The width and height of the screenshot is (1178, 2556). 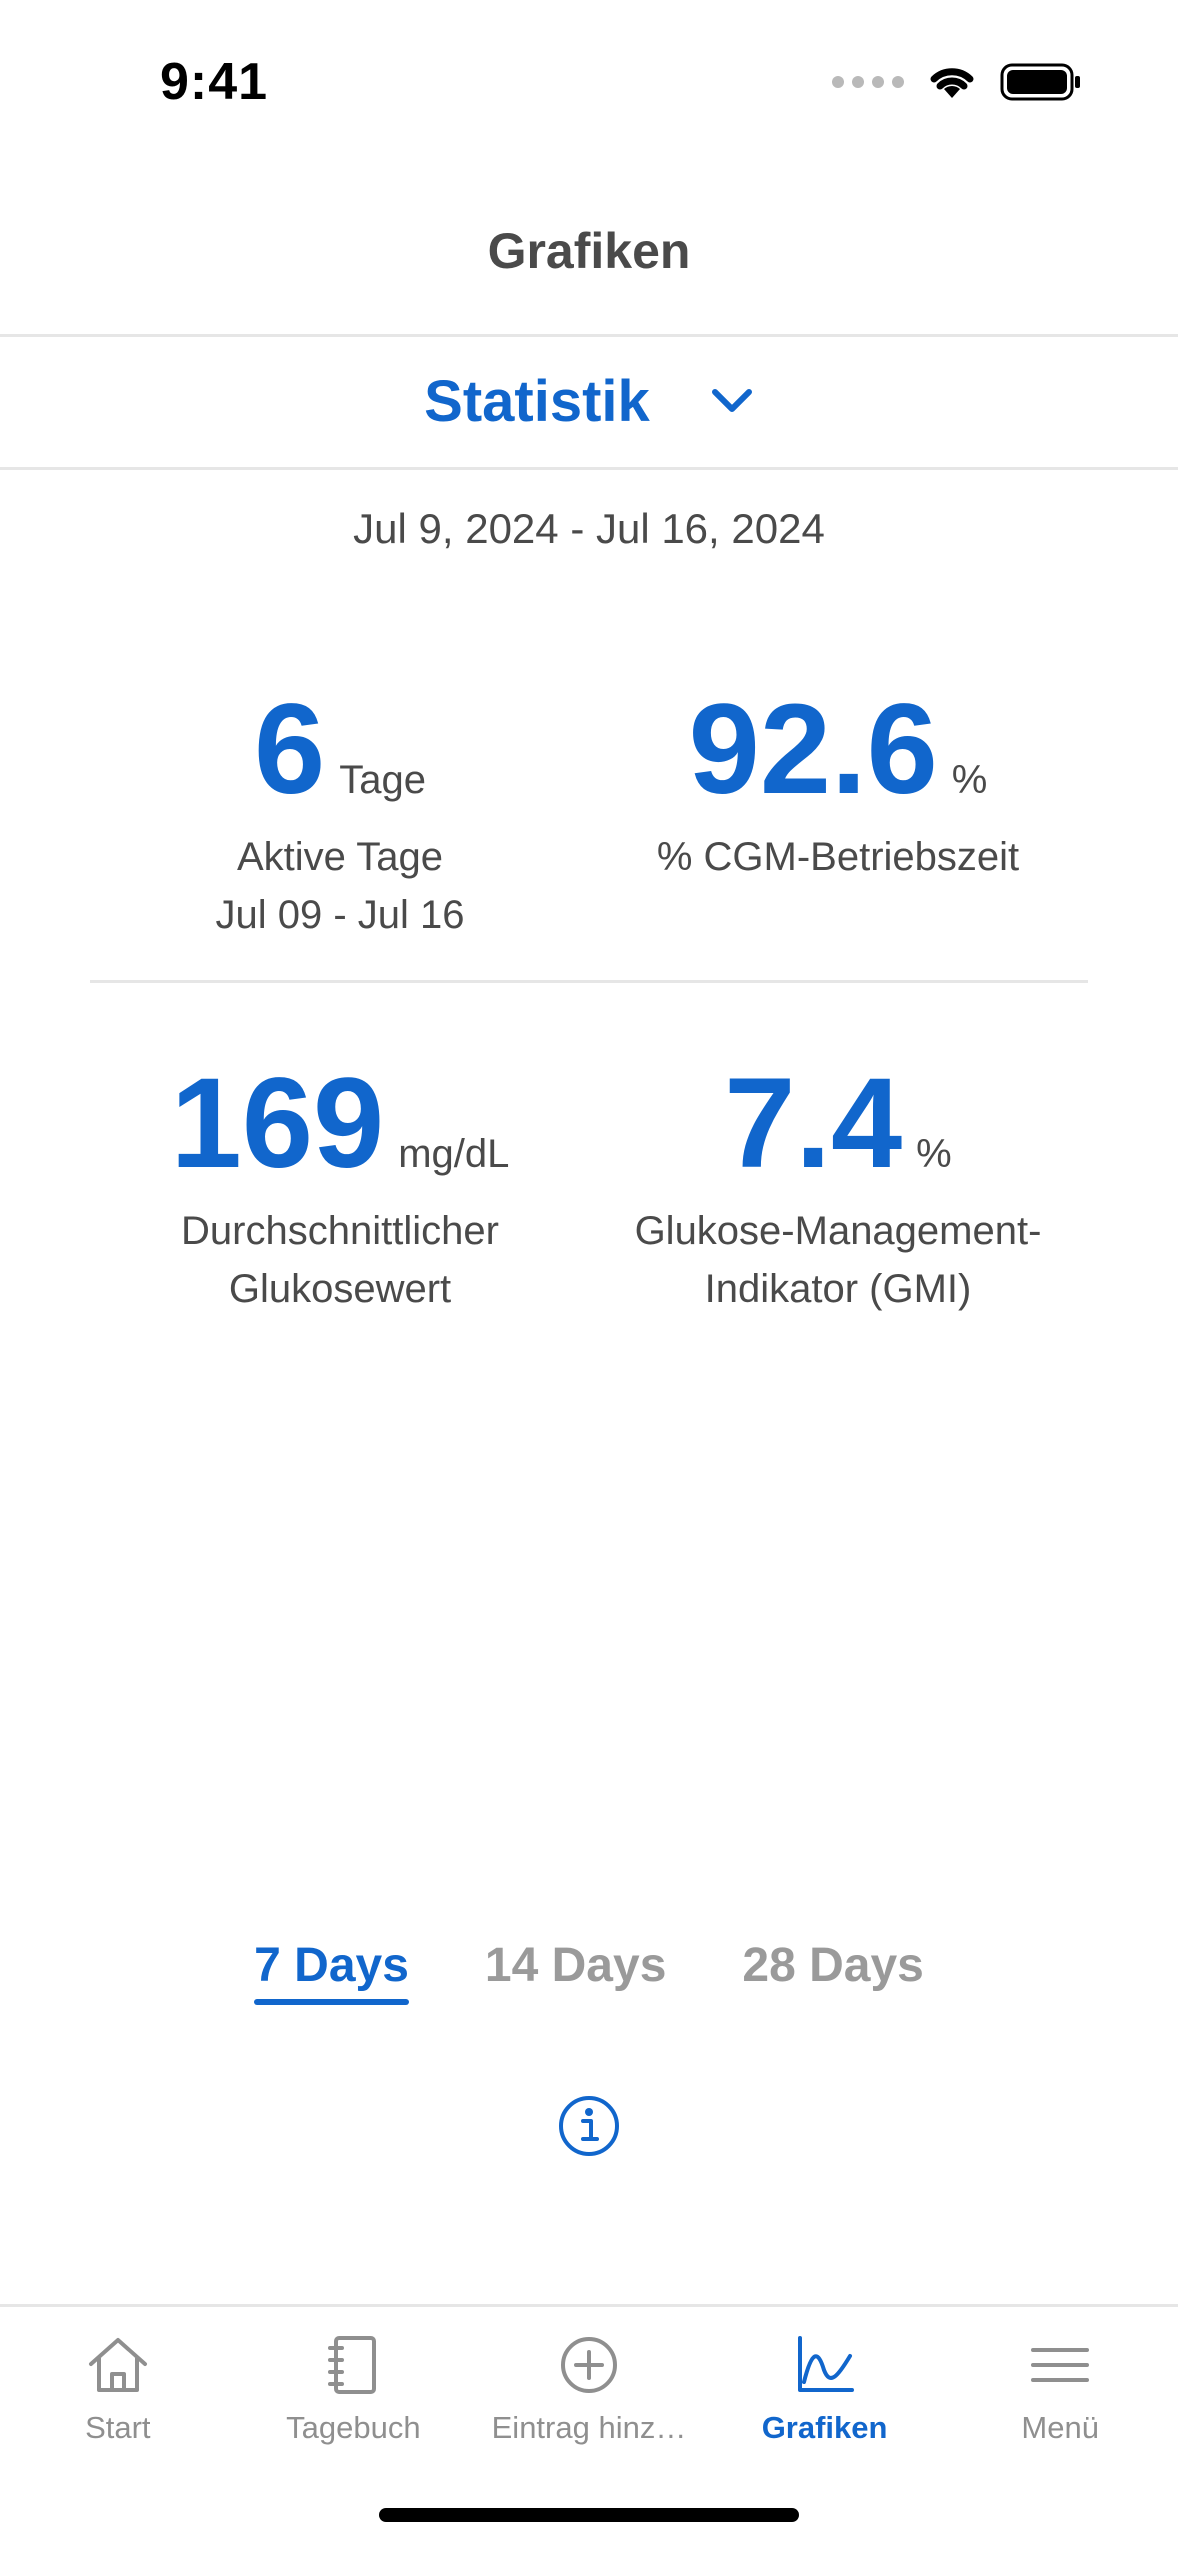 What do you see at coordinates (118, 2427) in the screenshot?
I see `tab-start-label: Start` at bounding box center [118, 2427].